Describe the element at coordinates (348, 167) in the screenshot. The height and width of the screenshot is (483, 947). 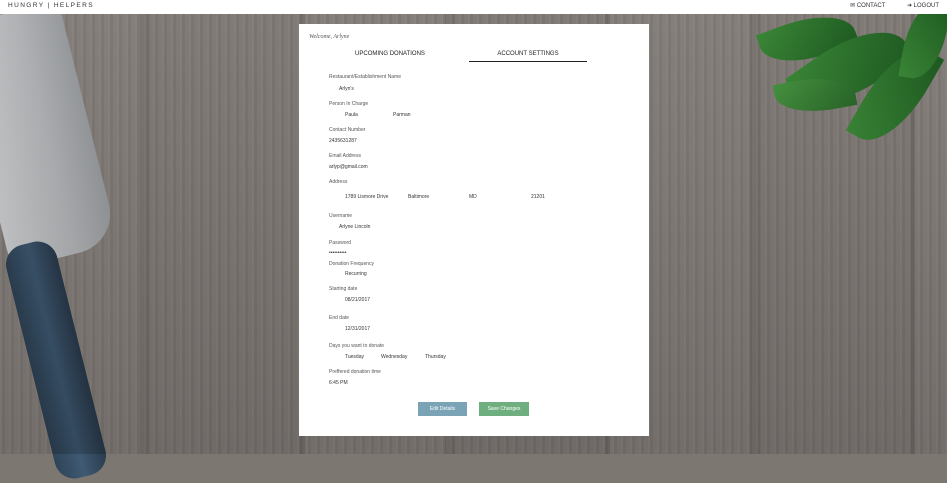
I see `email-field: arlyp@gmail.com` at that location.